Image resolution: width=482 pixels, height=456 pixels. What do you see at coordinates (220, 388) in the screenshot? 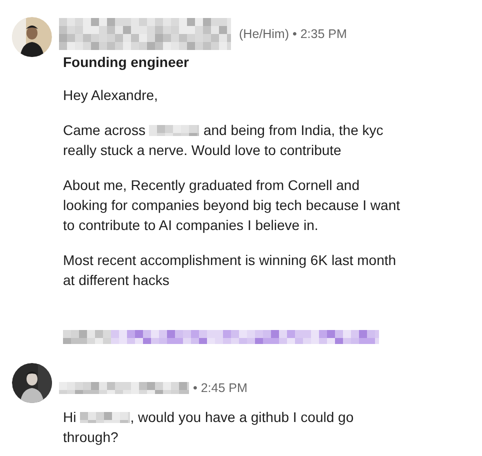
I see `message-timestamp: • 2:45 PM` at bounding box center [220, 388].